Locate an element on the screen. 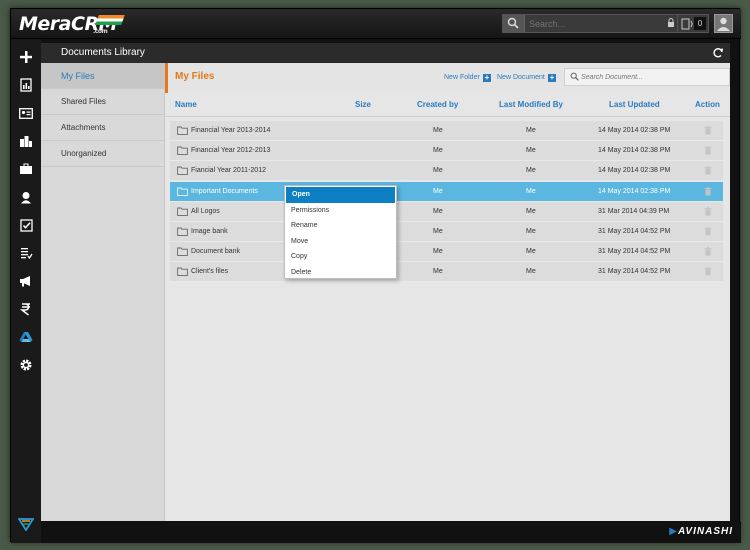  lock-icon is located at coordinates (671, 23).